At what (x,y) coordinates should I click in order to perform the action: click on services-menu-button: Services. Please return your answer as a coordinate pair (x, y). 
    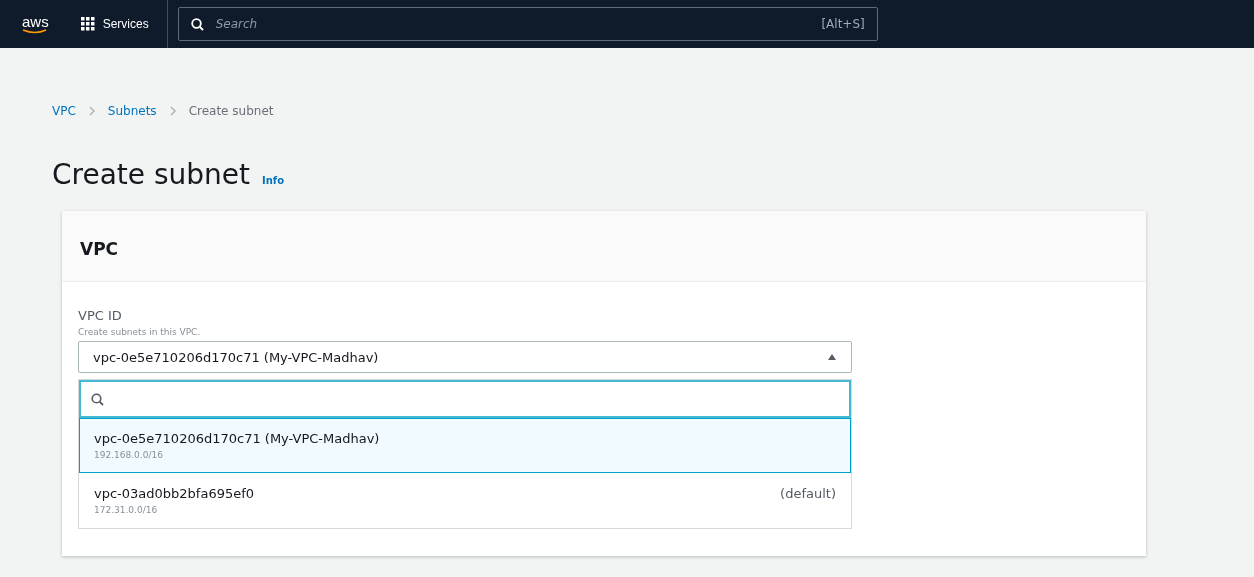
    Looking at the image, I should click on (120, 24).